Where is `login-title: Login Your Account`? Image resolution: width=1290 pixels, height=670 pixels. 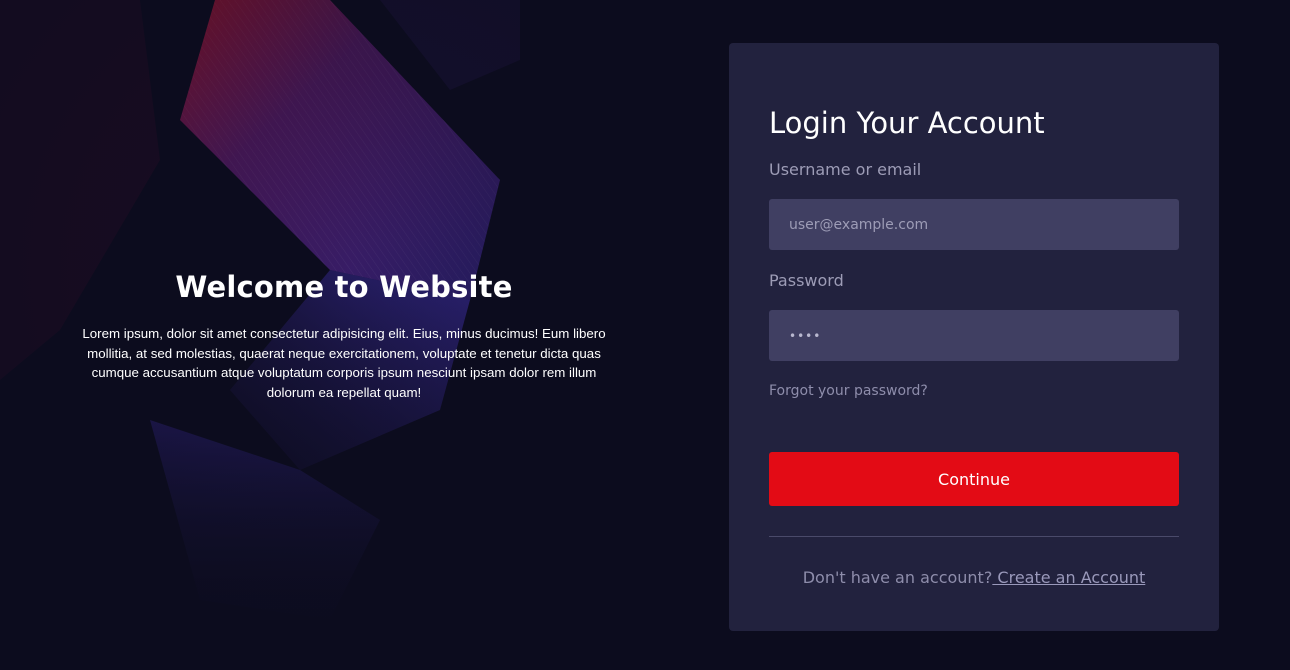
login-title: Login Your Account is located at coordinates (907, 123).